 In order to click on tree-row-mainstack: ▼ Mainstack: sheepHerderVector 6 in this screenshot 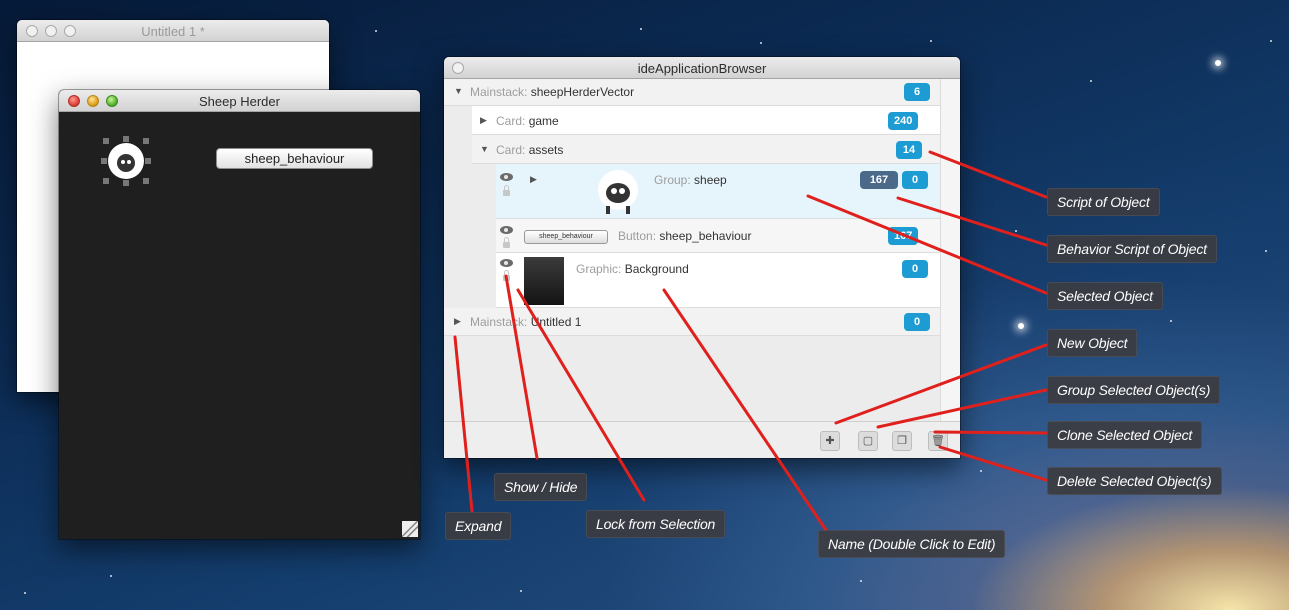, I will do `click(692, 92)`.